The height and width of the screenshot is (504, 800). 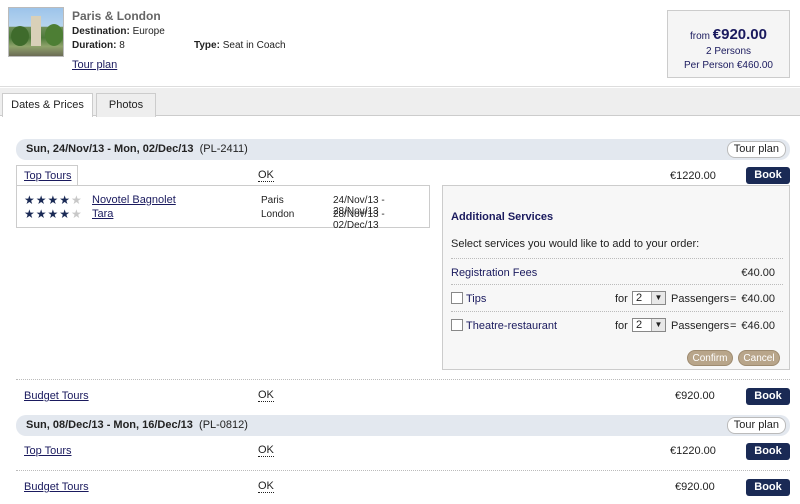 I want to click on hotel-city: London, so click(x=278, y=214).